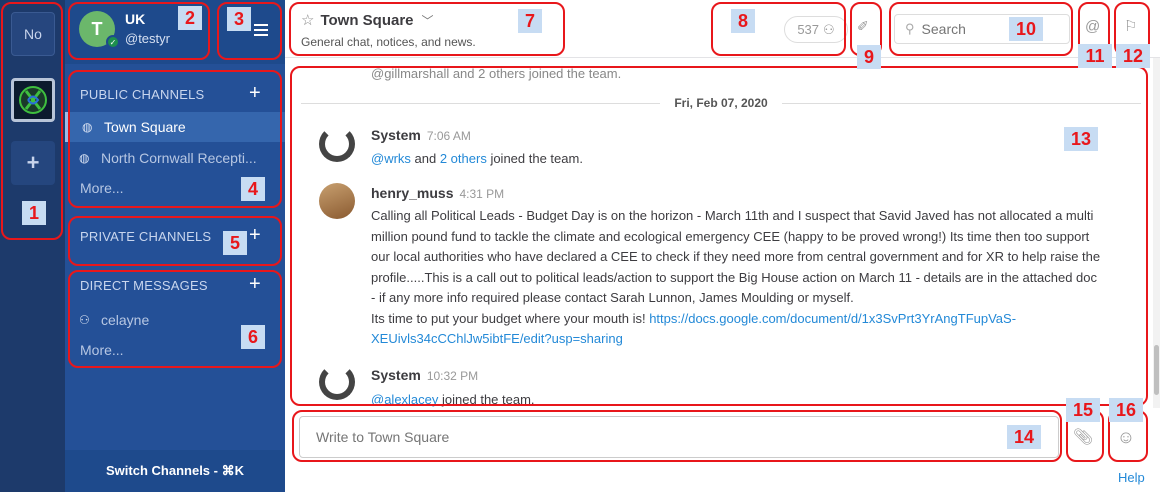 The height and width of the screenshot is (492, 1160). I want to click on annotation-label-2: 2, so click(190, 18).